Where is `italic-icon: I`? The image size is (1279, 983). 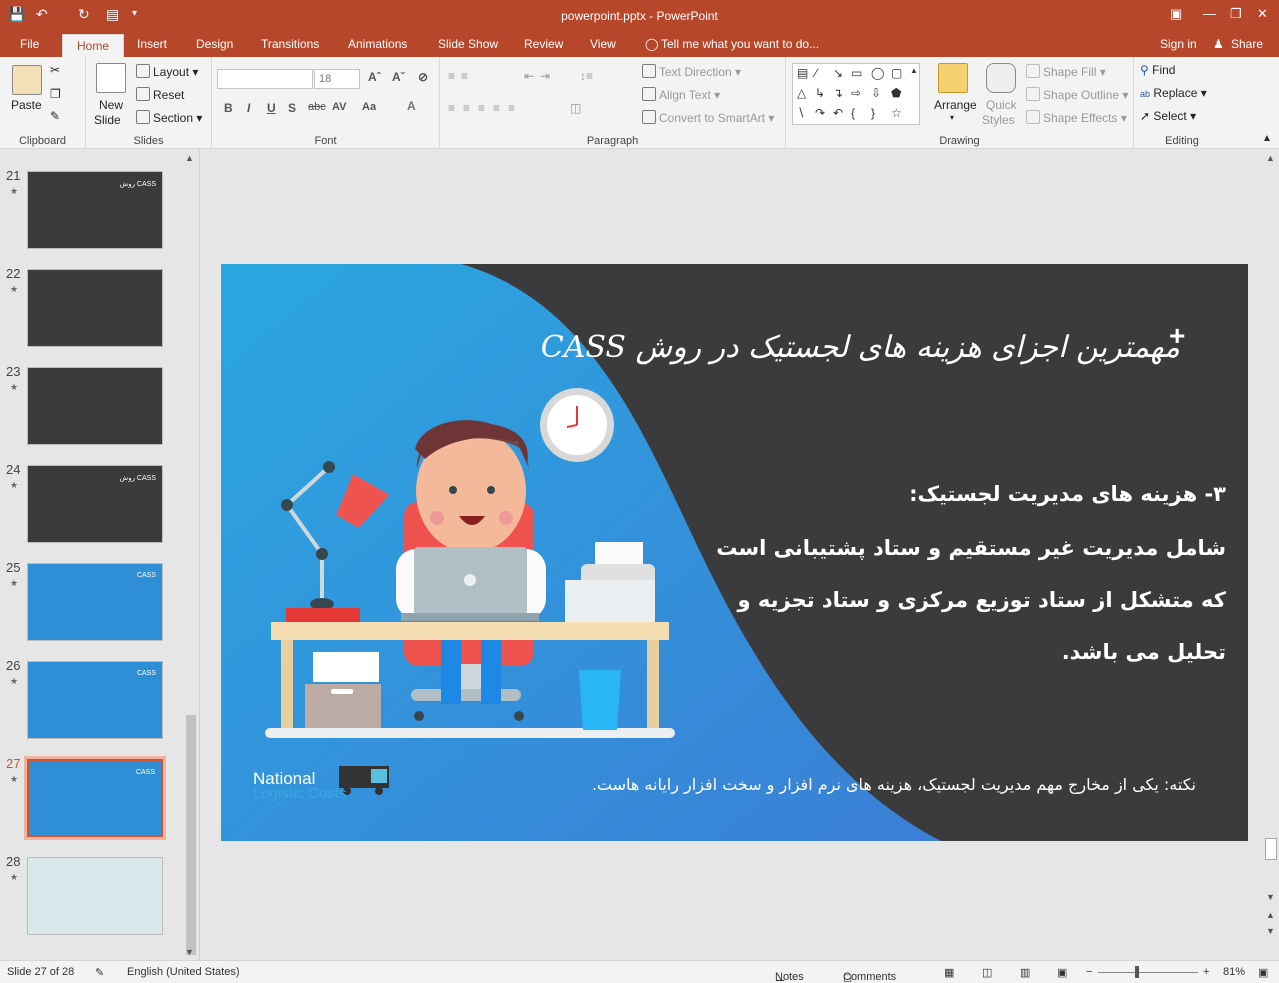
italic-icon: I is located at coordinates (248, 108).